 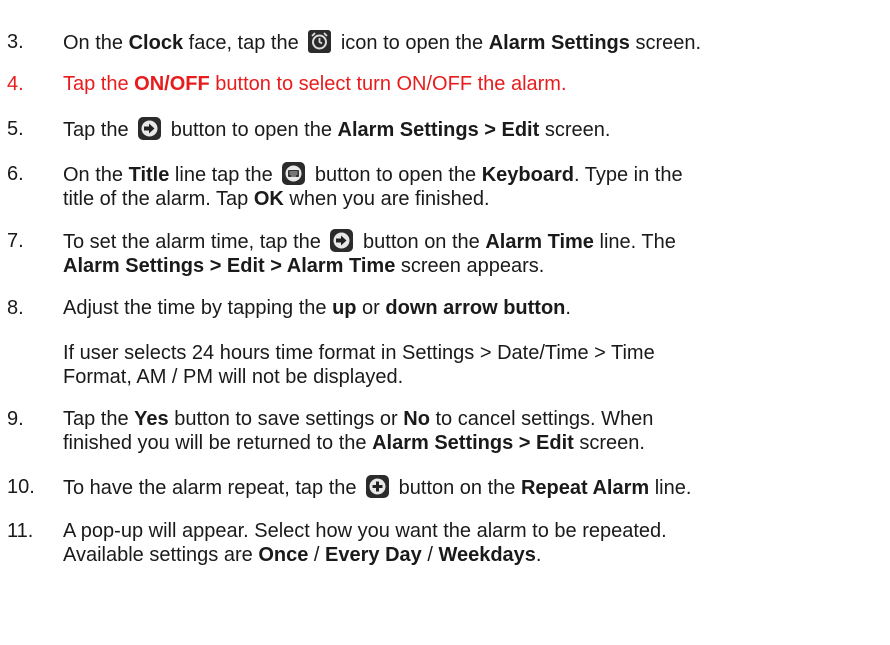 What do you see at coordinates (541, 419) in the screenshot?
I see `text: to cancel settings. When` at bounding box center [541, 419].